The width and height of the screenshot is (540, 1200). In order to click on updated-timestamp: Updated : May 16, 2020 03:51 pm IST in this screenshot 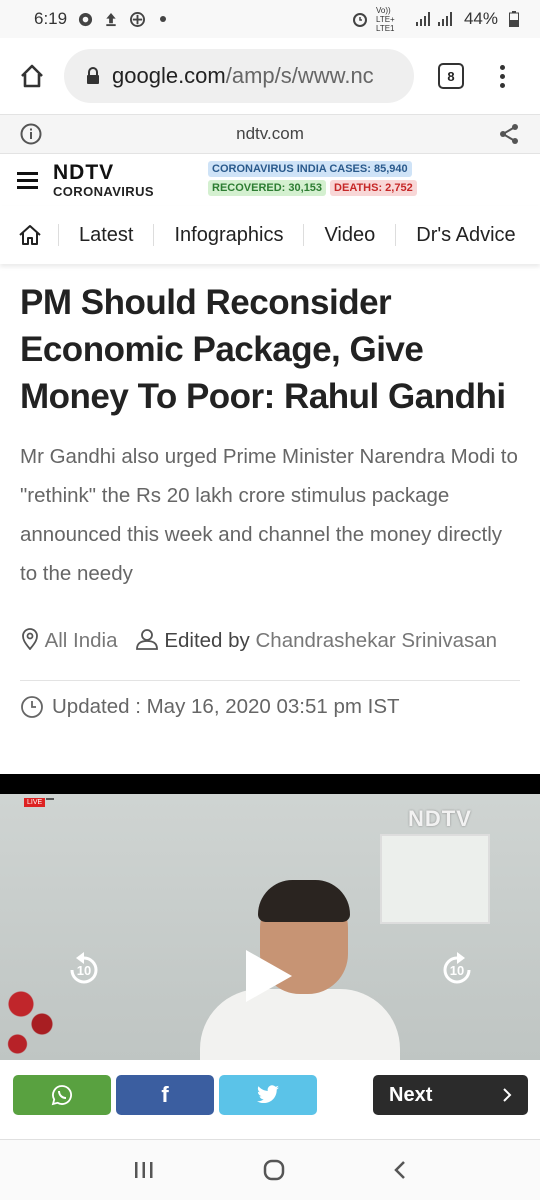, I will do `click(226, 706)`.